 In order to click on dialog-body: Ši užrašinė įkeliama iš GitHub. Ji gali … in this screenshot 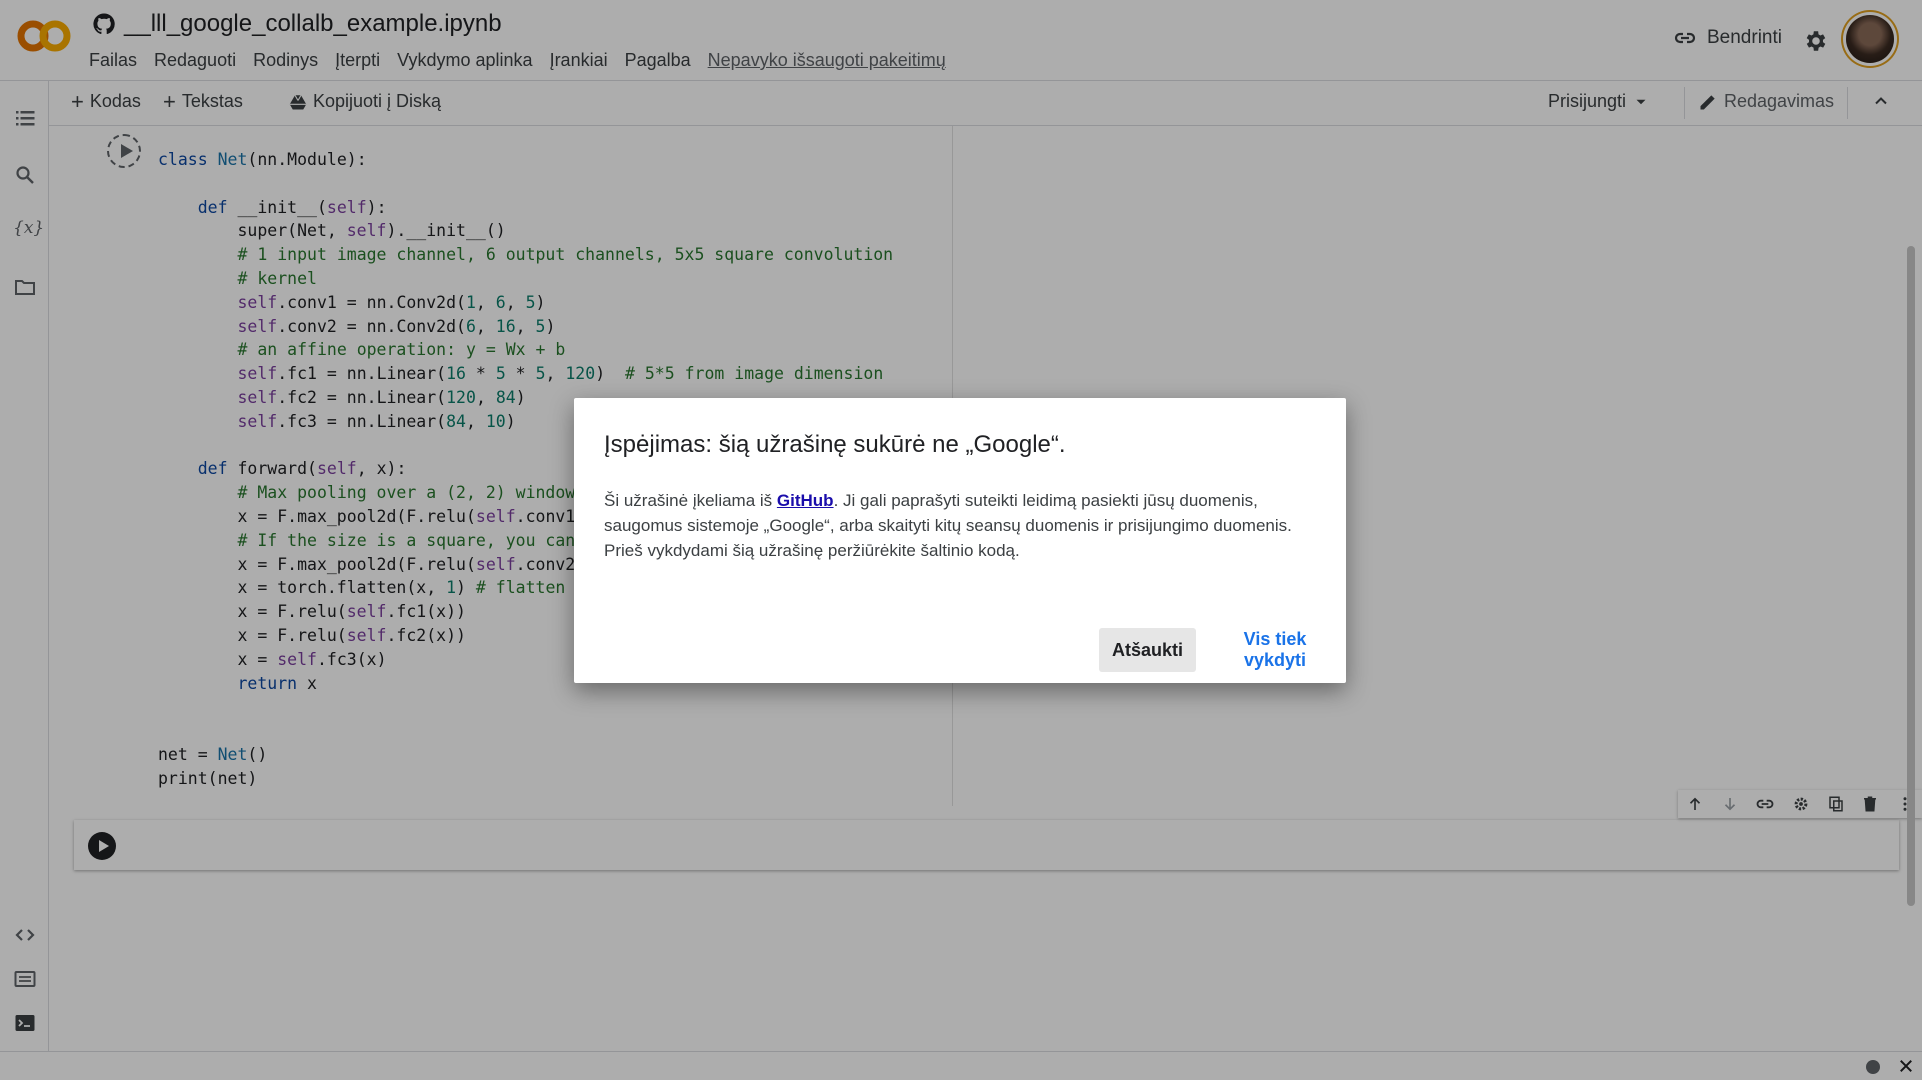, I will do `click(964, 525)`.